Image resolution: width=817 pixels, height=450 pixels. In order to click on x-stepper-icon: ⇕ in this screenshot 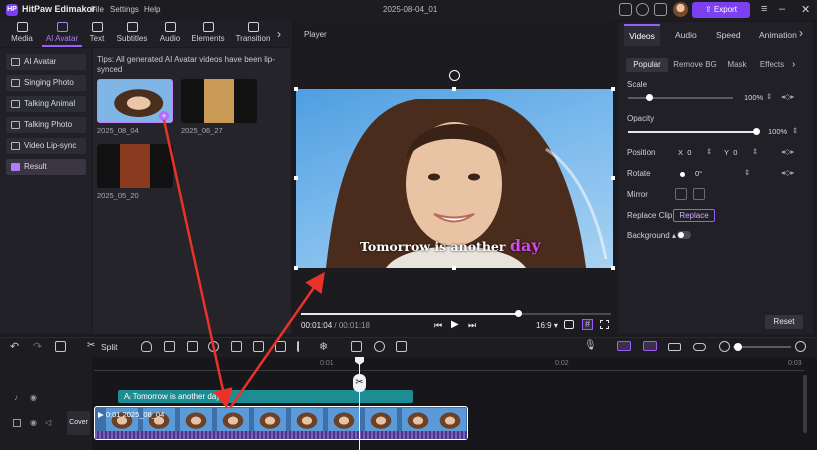, I will do `click(709, 151)`.